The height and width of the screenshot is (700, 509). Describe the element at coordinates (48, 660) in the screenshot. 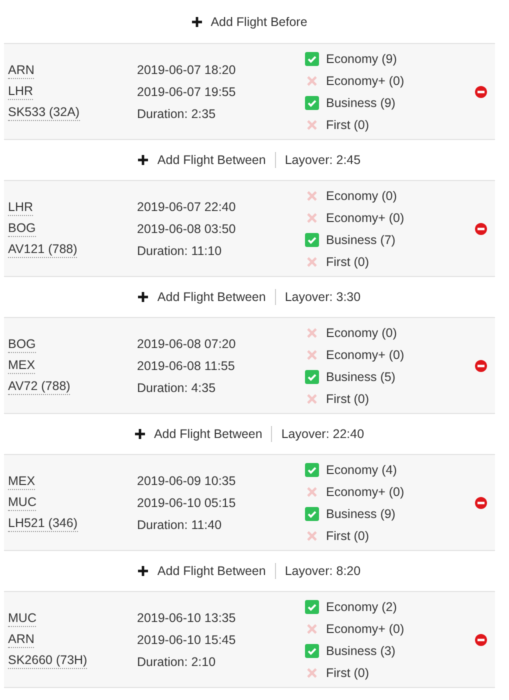

I see `flight-number-link: SK2660 (73H)` at that location.